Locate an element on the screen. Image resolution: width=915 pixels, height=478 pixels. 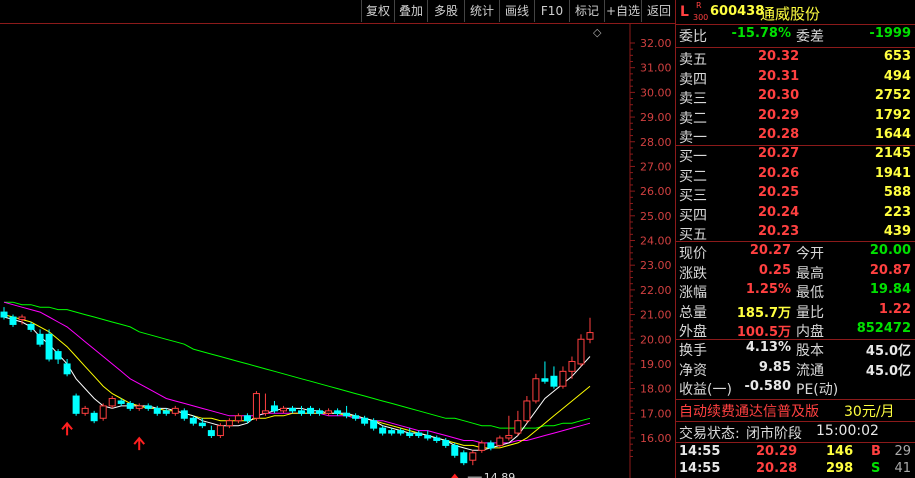
promo-price: 30元/月 is located at coordinates (869, 411).